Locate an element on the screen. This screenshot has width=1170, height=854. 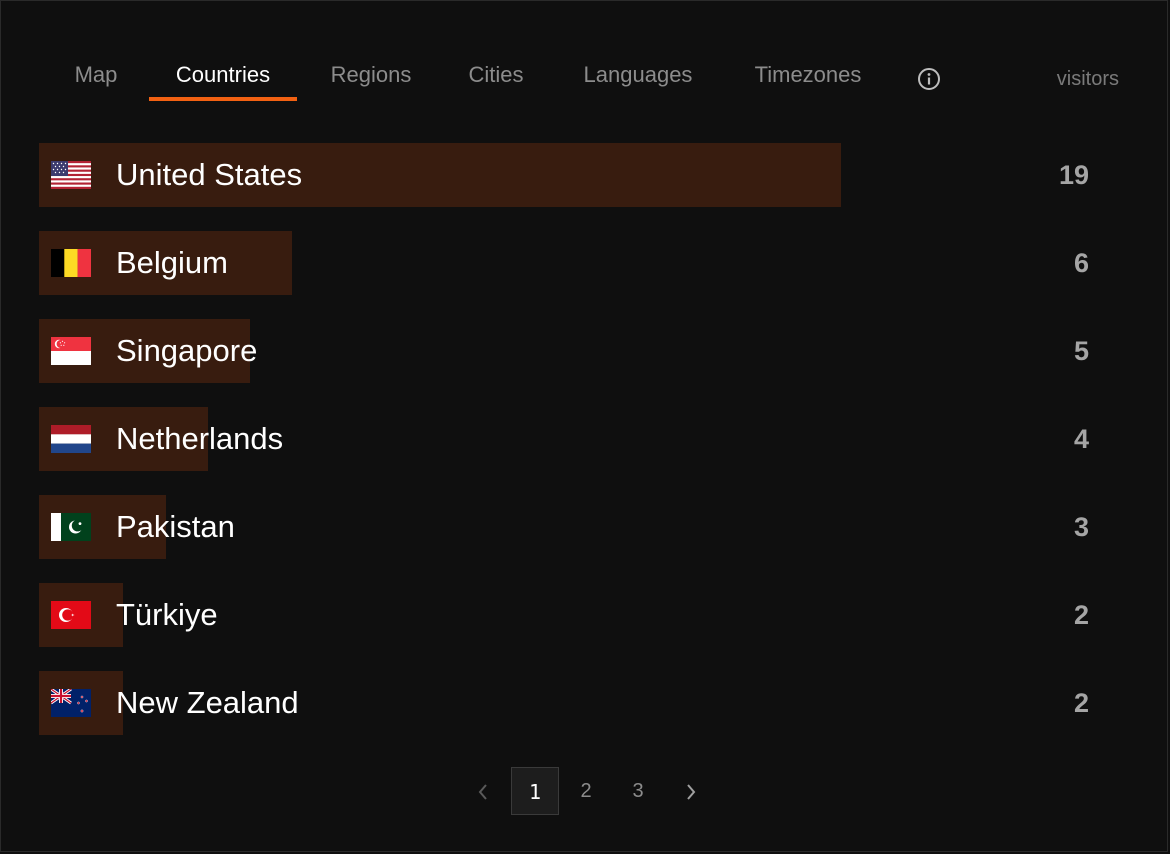
visitors-column-header: visitors is located at coordinates (1087, 79).